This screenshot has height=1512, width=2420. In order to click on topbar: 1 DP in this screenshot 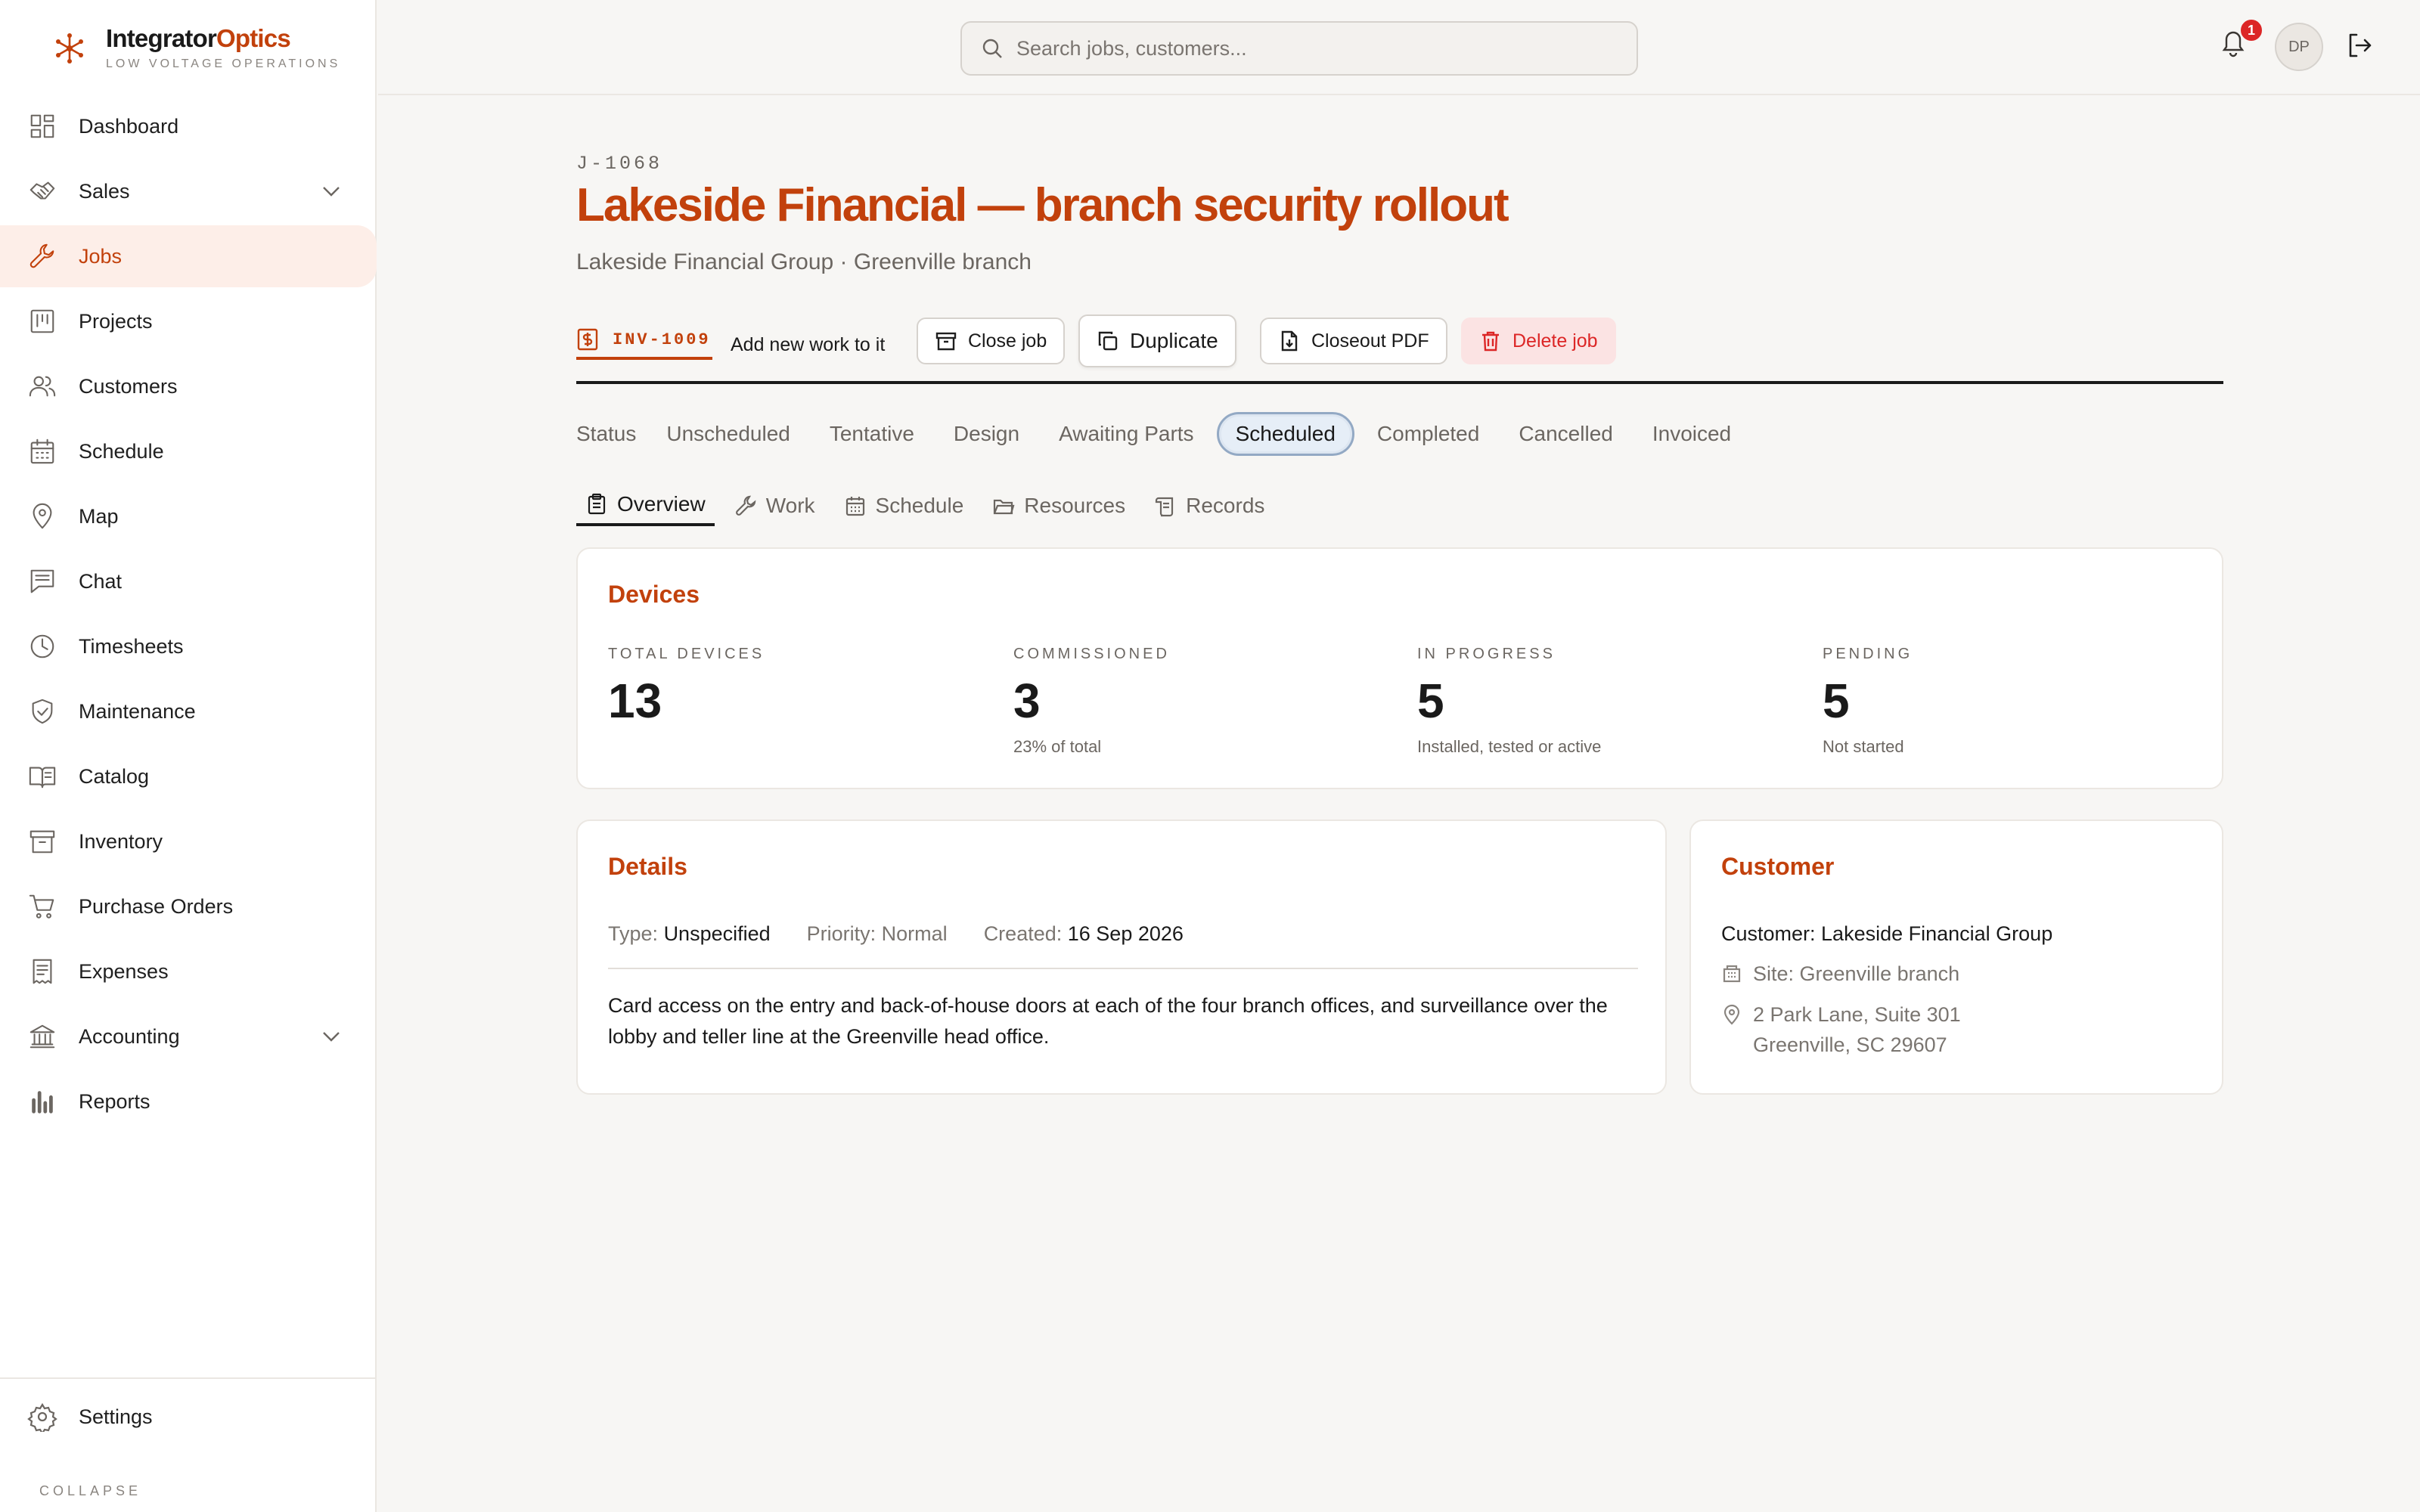, I will do `click(1399, 48)`.